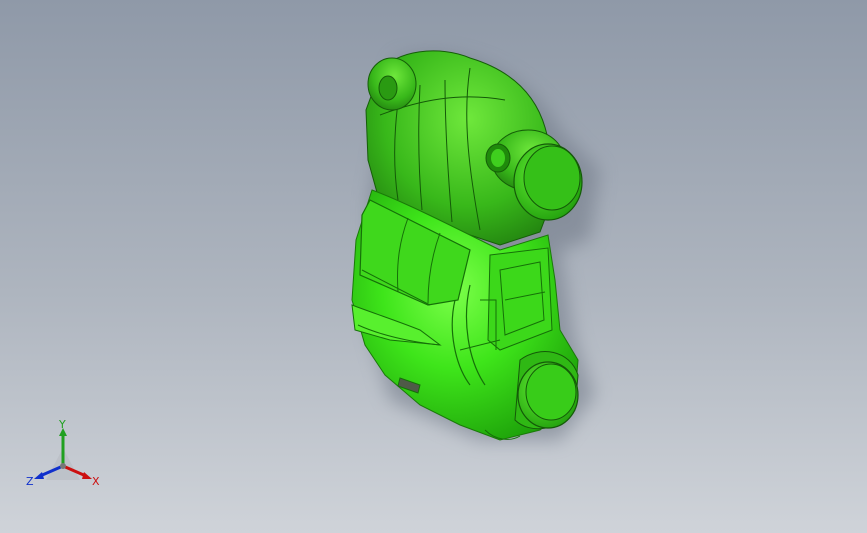 This screenshot has height=533, width=867. I want to click on upper-end-cap, so click(548, 182).